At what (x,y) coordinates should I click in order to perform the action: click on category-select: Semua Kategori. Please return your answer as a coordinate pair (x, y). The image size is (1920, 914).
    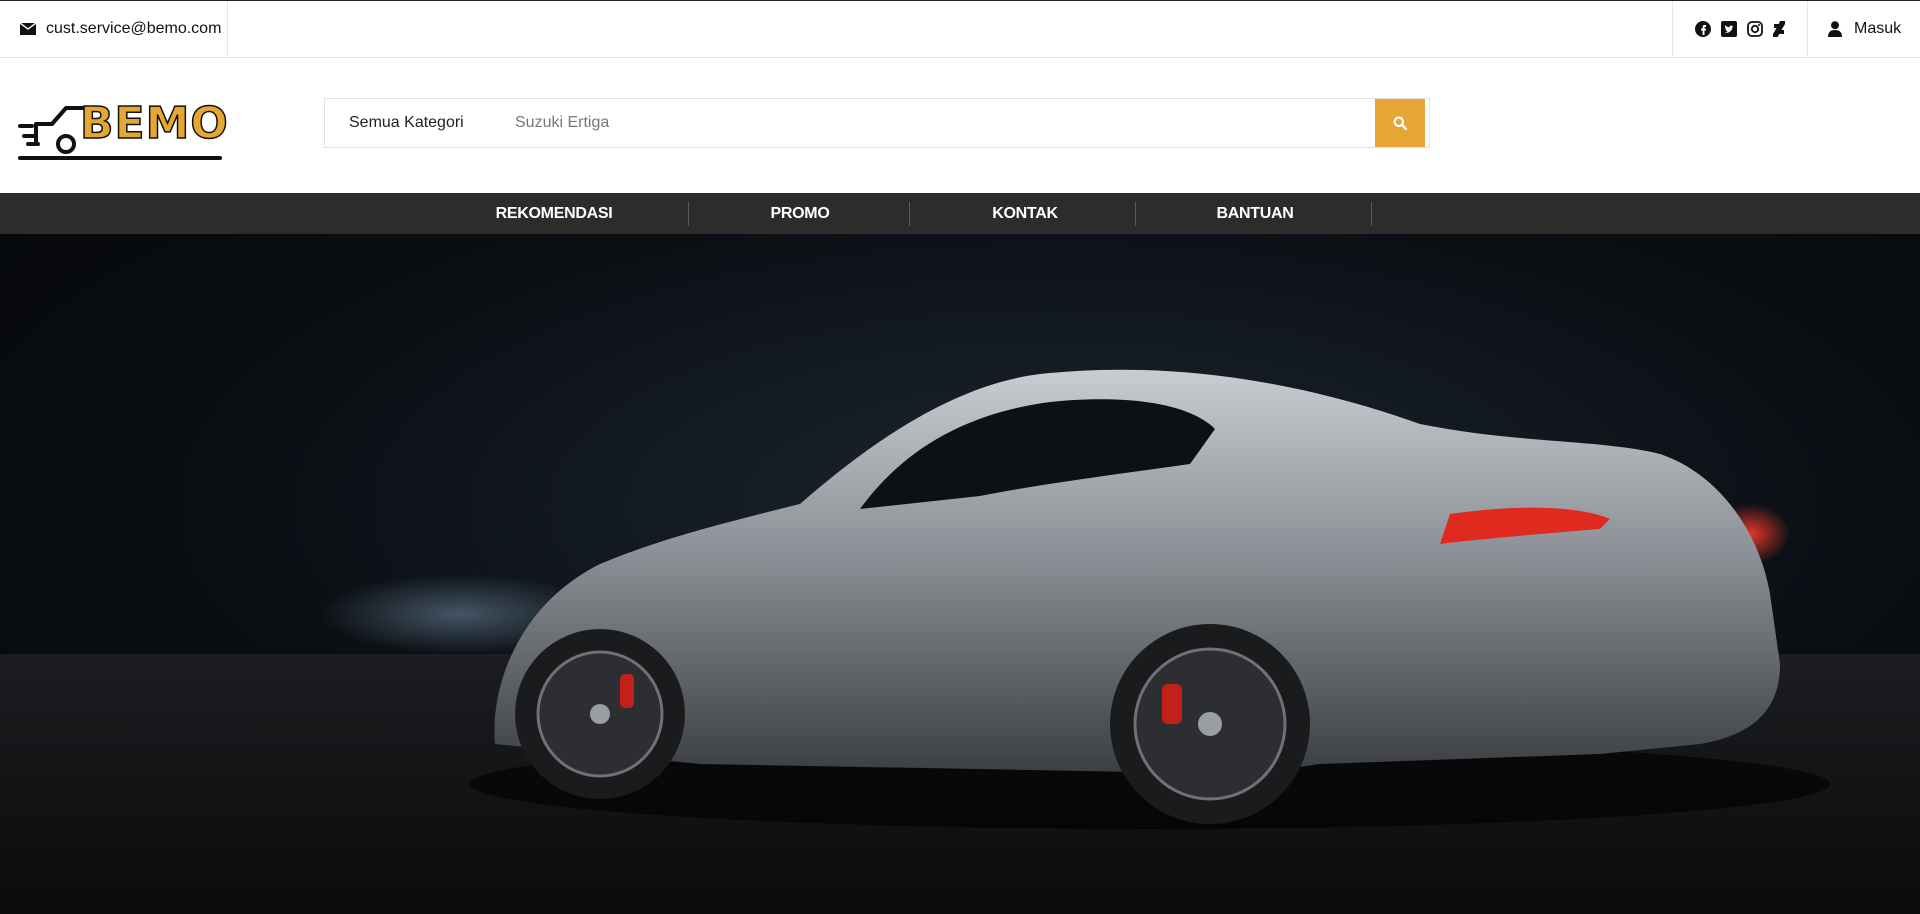
    Looking at the image, I should click on (419, 123).